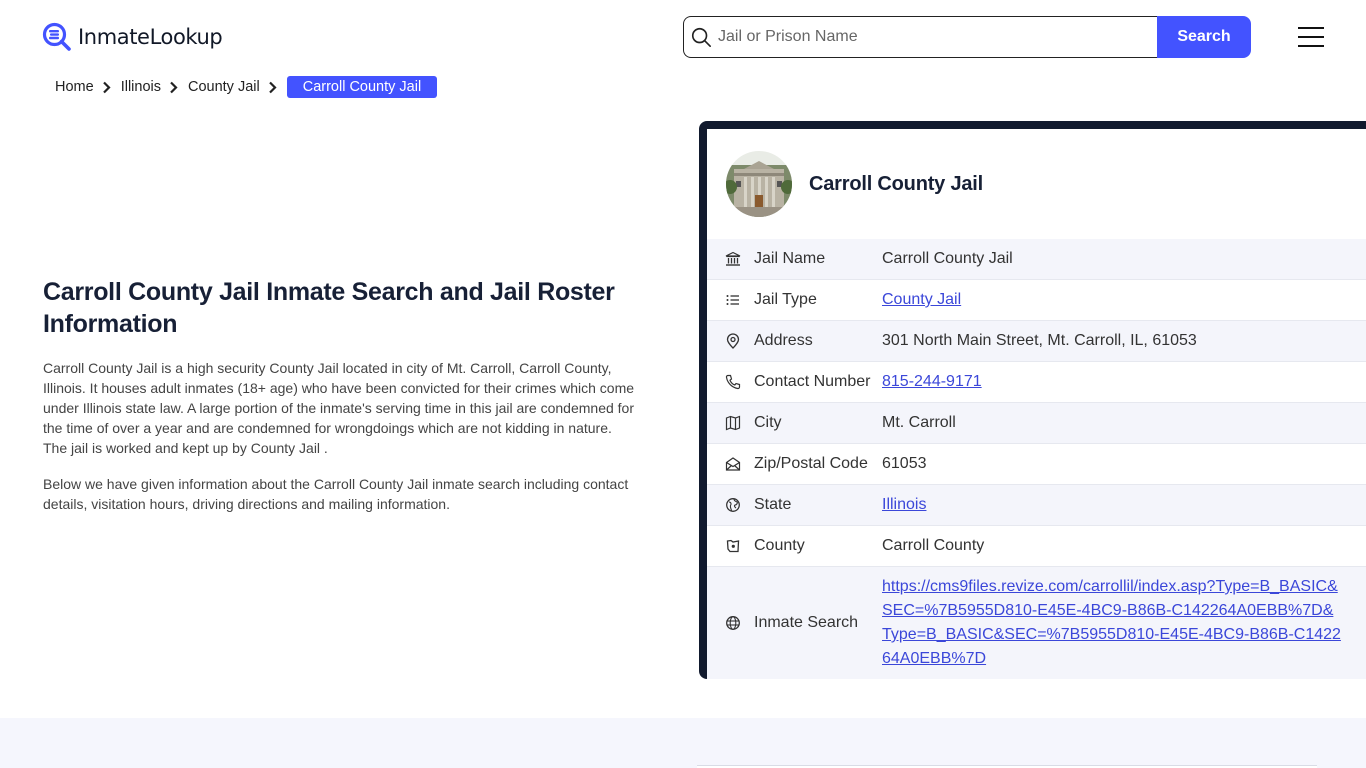  Describe the element at coordinates (785, 299) in the screenshot. I see `row-label: Jail Type` at that location.